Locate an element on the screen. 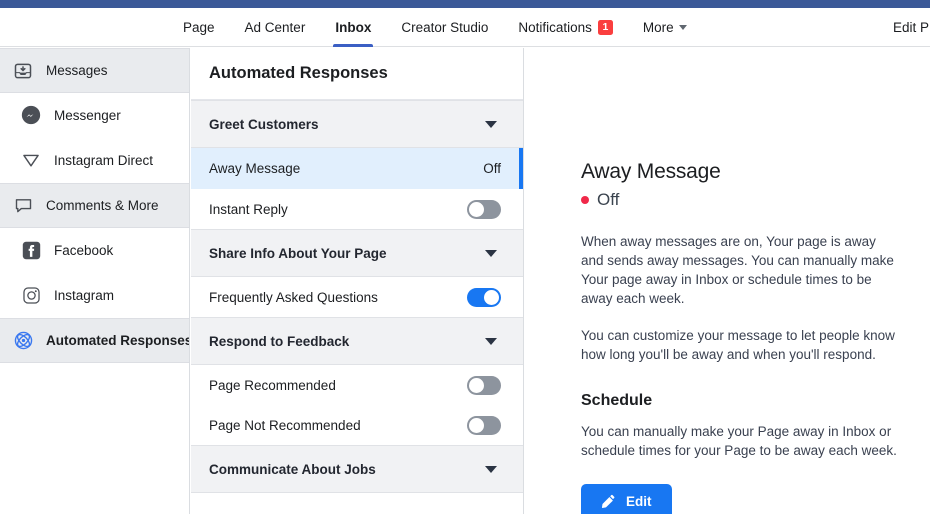 This screenshot has width=930, height=514. sidebar-item-automated-responses: Automated Responses is located at coordinates (94, 340).